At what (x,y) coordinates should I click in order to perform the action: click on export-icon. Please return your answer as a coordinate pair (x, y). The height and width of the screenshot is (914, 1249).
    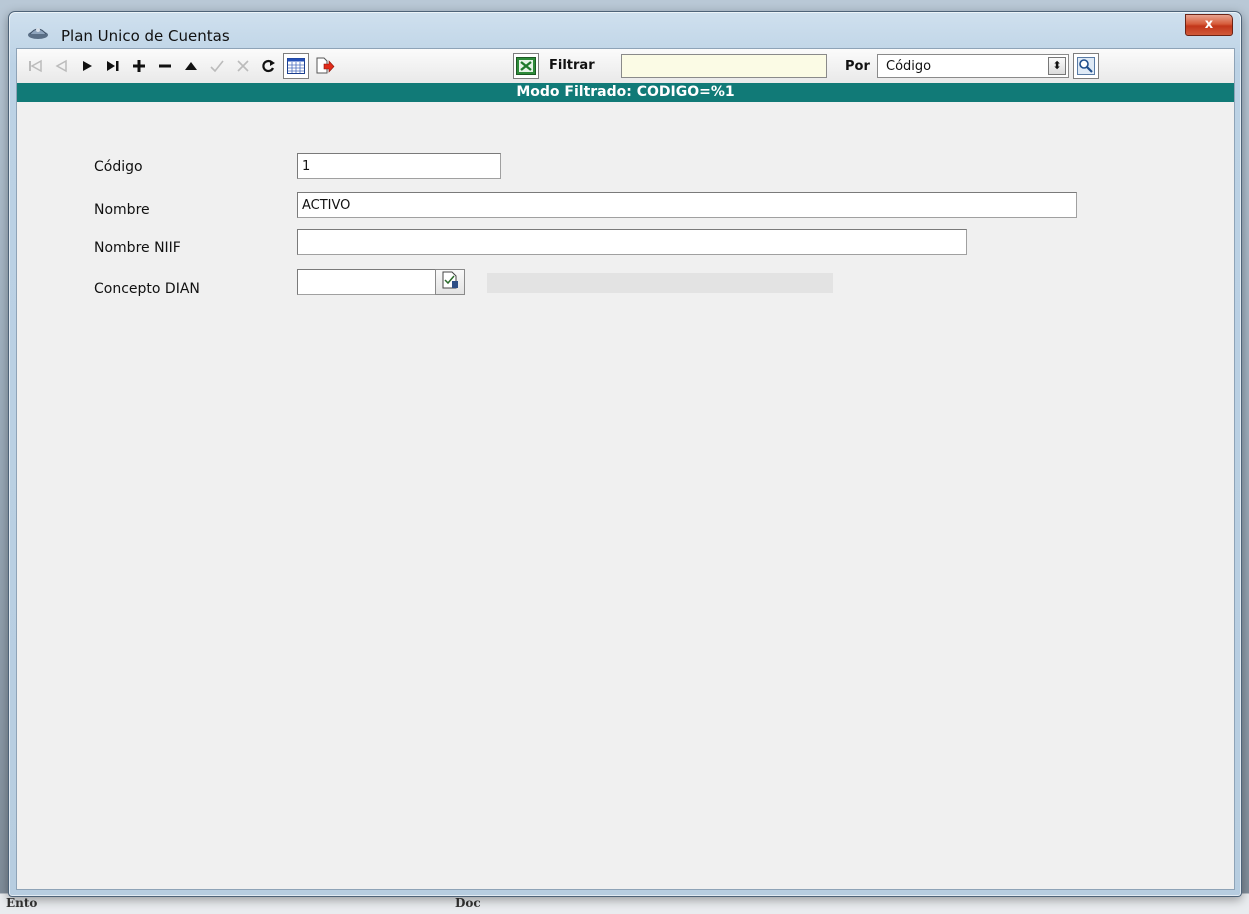
    Looking at the image, I should click on (325, 66).